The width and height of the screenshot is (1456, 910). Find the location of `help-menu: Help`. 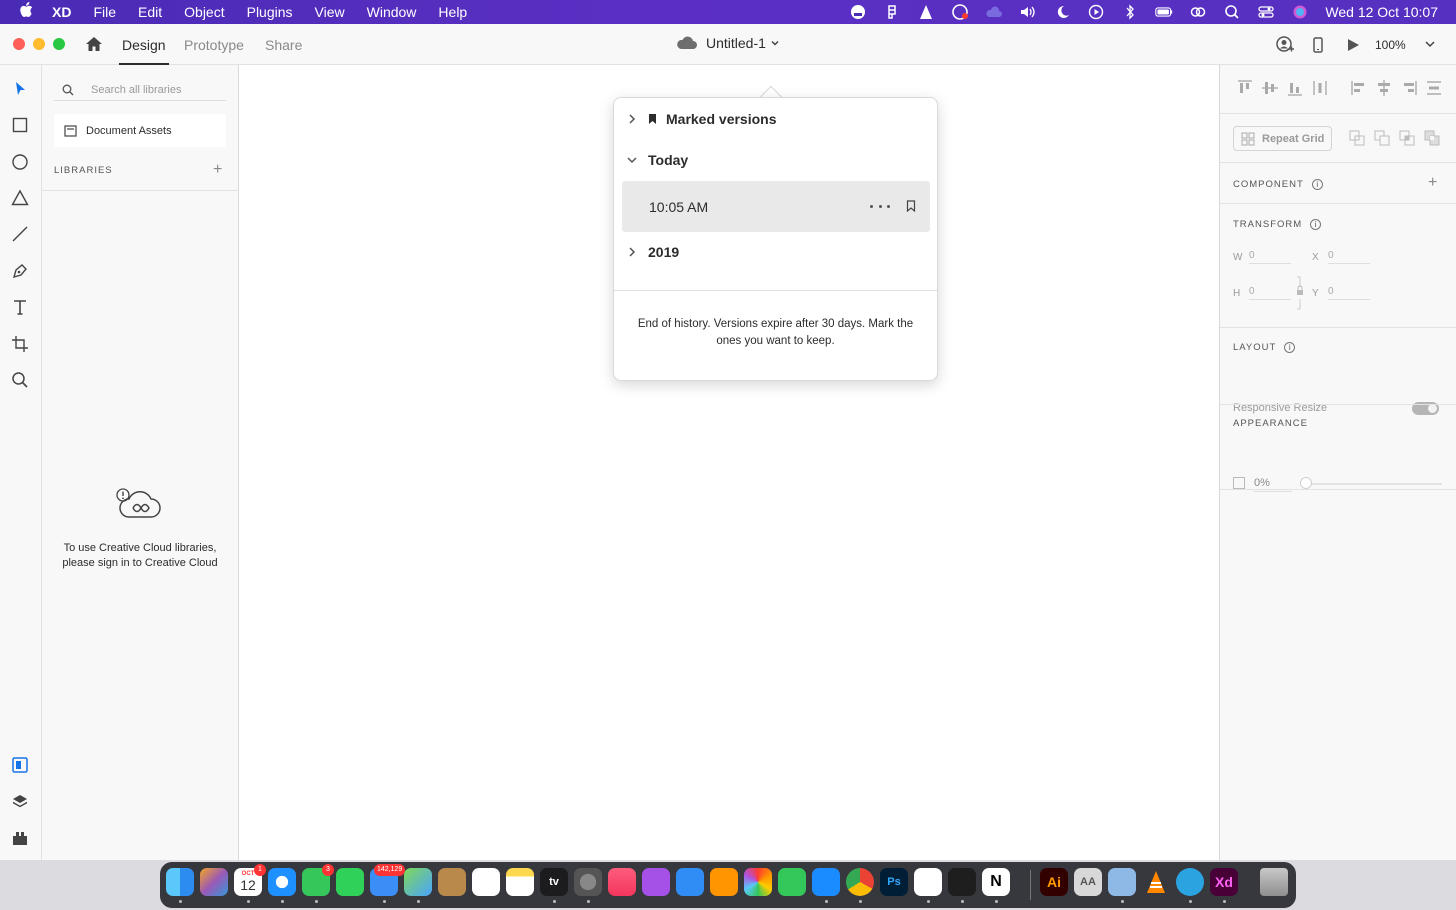

help-menu: Help is located at coordinates (452, 12).